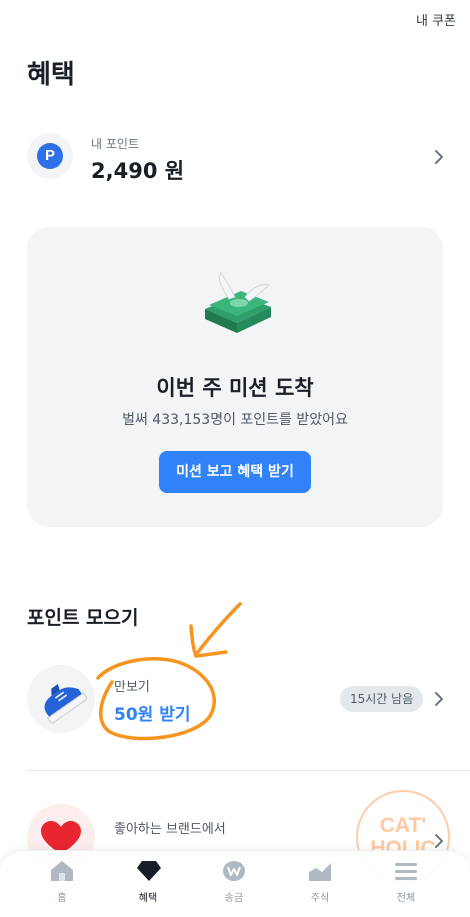 This screenshot has width=470, height=917. I want to click on home-icon, so click(62, 871).